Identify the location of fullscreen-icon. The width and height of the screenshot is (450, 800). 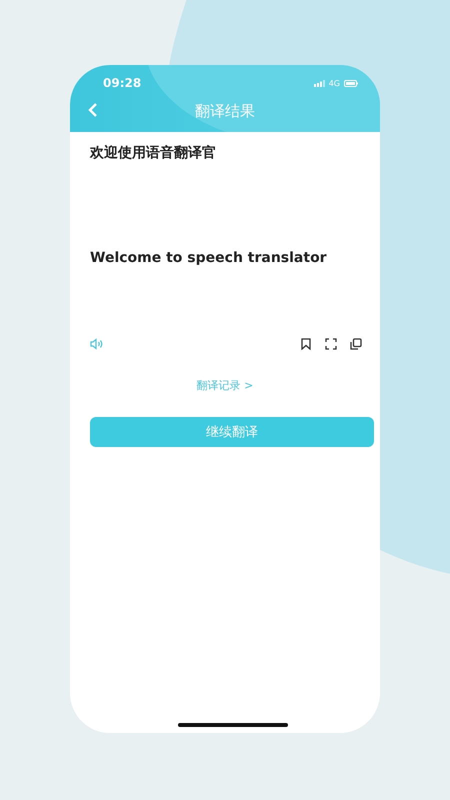
(331, 344).